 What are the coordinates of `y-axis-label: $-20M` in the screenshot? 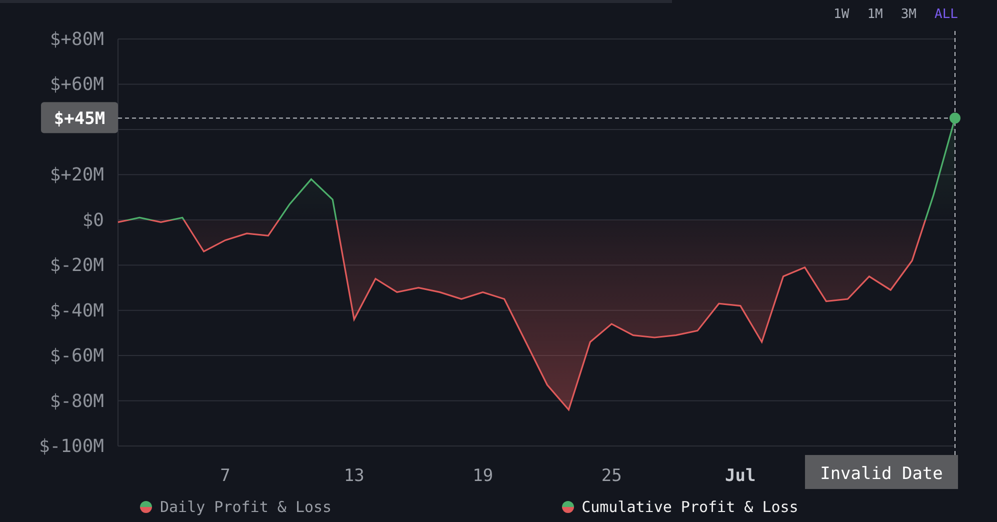 It's located at (77, 265).